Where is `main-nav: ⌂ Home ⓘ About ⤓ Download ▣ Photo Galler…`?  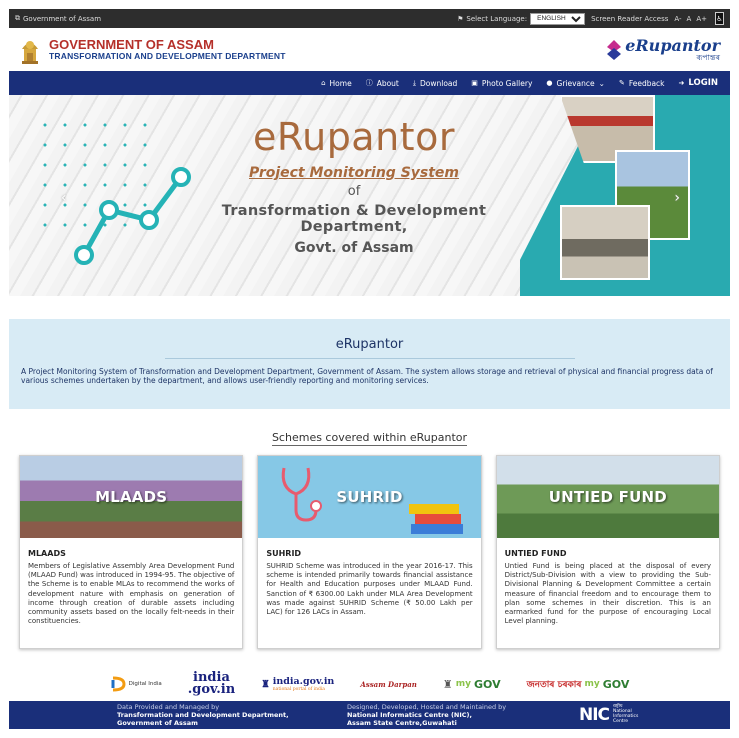 main-nav: ⌂ Home ⓘ About ⤓ Download ▣ Photo Galler… is located at coordinates (369, 83).